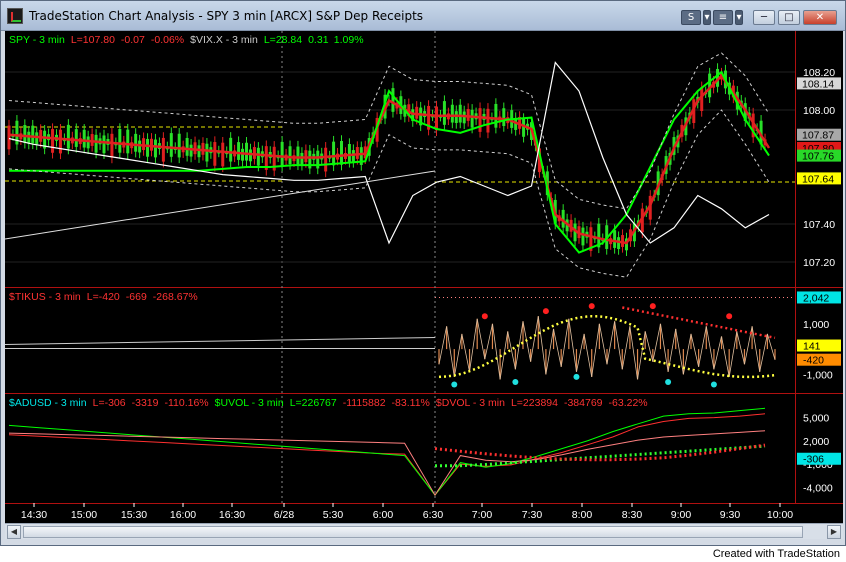 The image size is (846, 562). I want to click on tick-average-line, so click(607, 346).